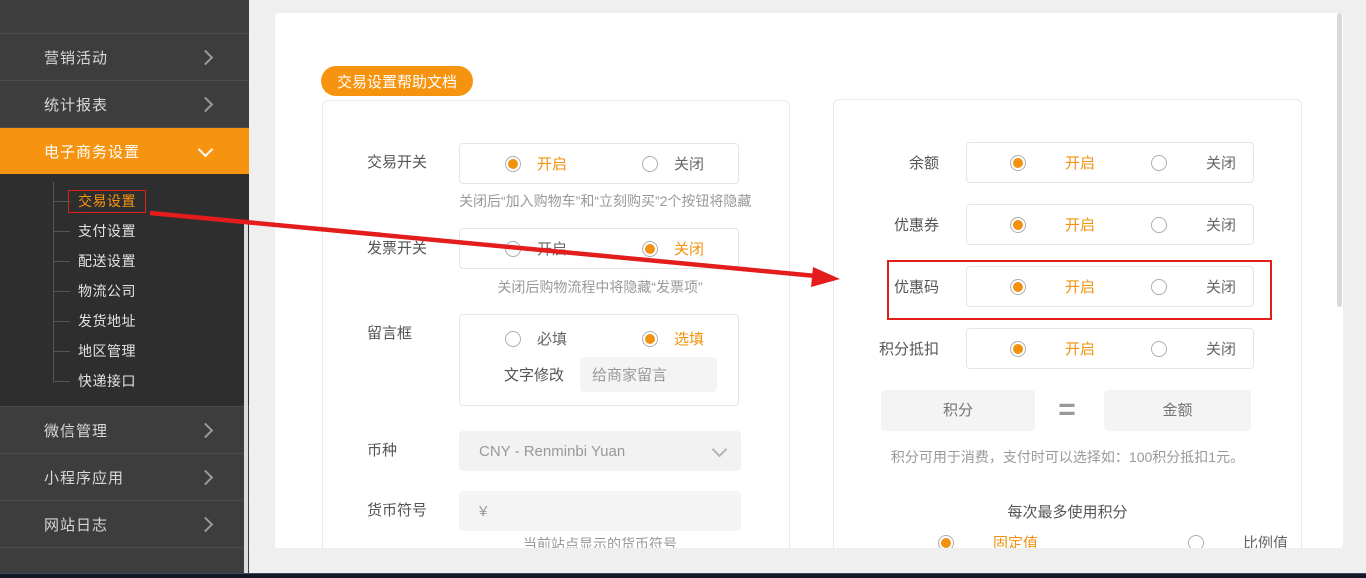 The image size is (1366, 578). What do you see at coordinates (1052, 286) in the screenshot?
I see `radio-coupon-code-on: 开启` at bounding box center [1052, 286].